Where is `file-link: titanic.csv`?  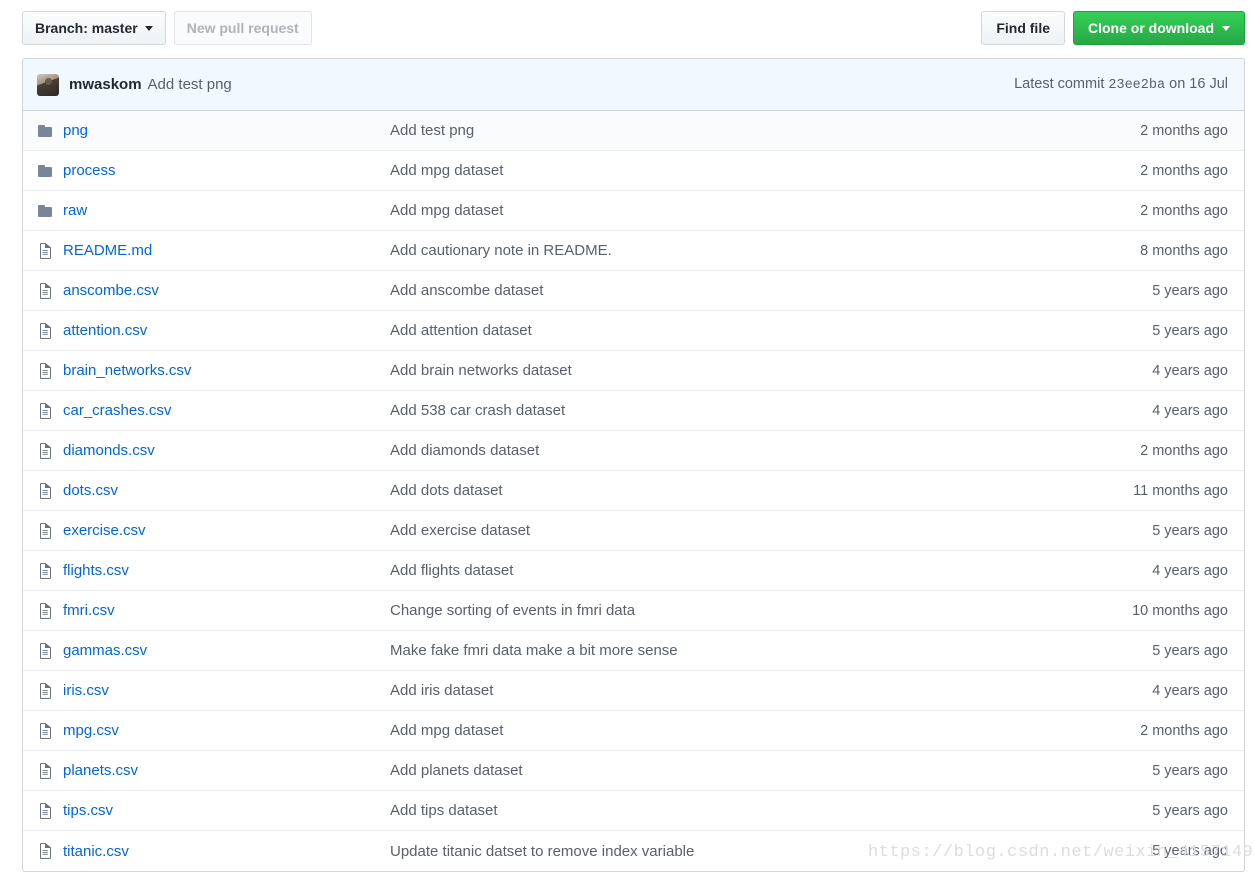
file-link: titanic.csv is located at coordinates (96, 851).